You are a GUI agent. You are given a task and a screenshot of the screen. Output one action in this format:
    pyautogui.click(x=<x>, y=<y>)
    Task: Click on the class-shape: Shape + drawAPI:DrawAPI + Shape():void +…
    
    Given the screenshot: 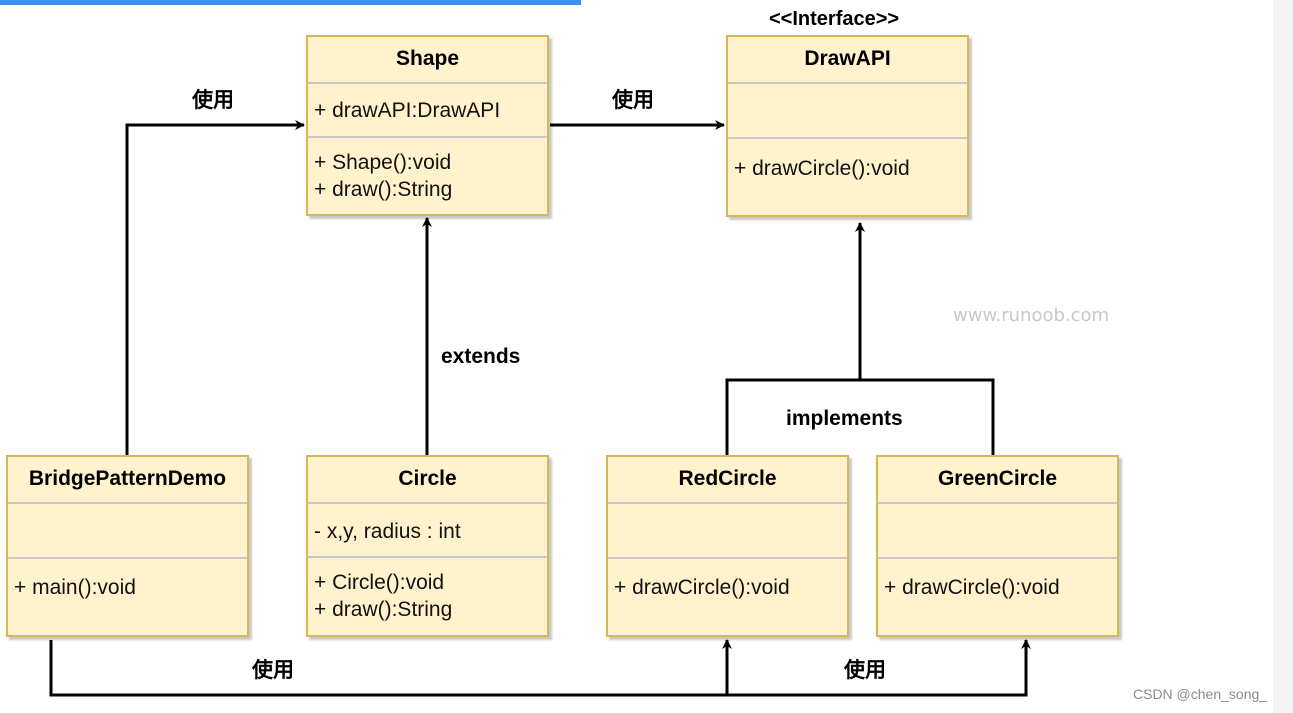 What is the action you would take?
    pyautogui.click(x=427, y=125)
    